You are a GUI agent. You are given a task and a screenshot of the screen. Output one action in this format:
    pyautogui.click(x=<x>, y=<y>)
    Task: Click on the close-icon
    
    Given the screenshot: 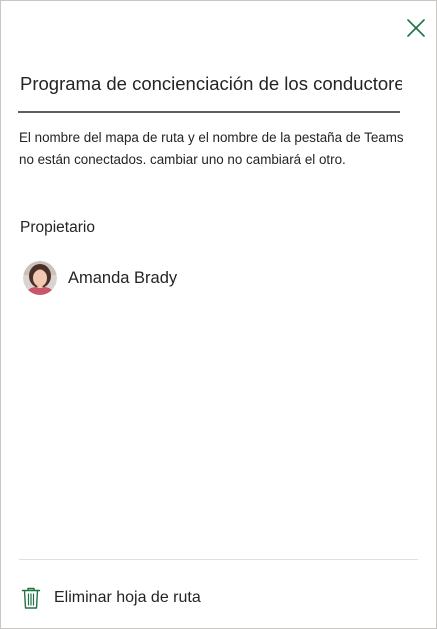 What is the action you would take?
    pyautogui.click(x=416, y=28)
    